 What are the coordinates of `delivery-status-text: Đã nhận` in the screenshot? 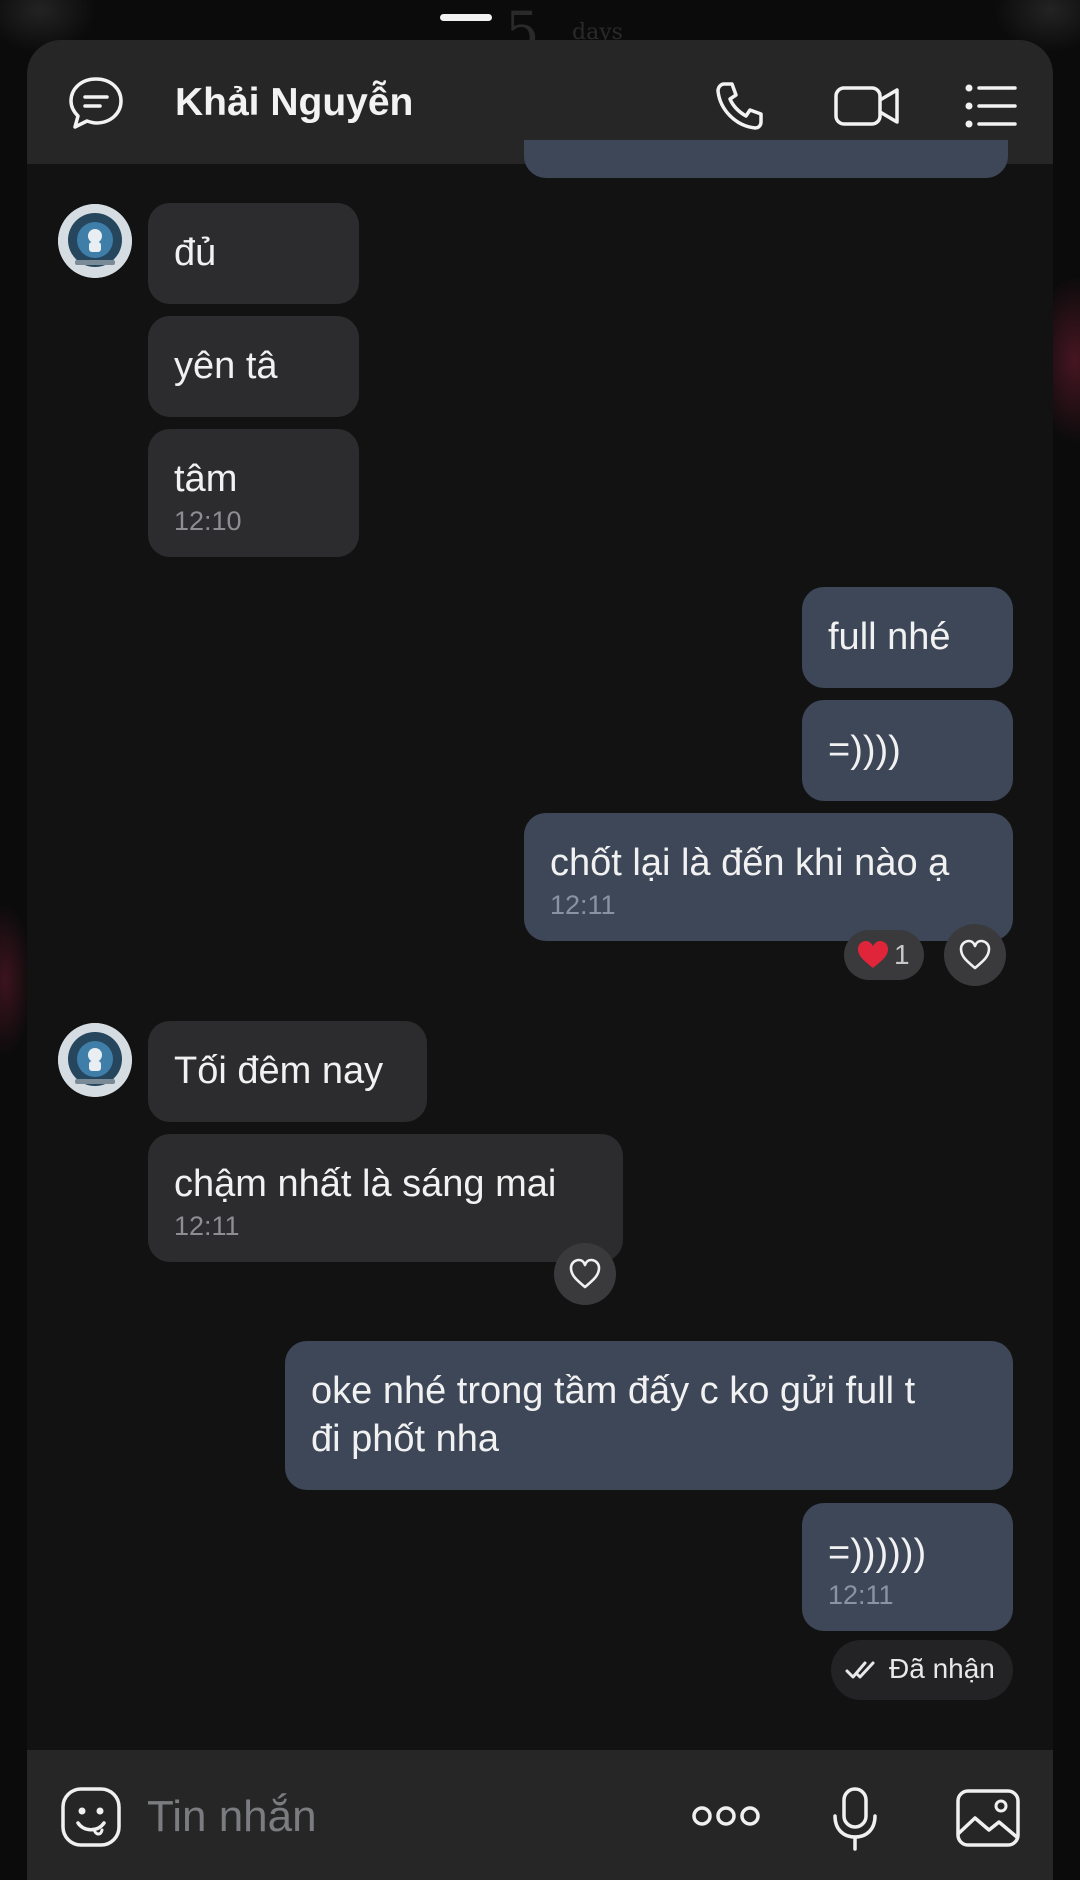 It's located at (942, 1668).